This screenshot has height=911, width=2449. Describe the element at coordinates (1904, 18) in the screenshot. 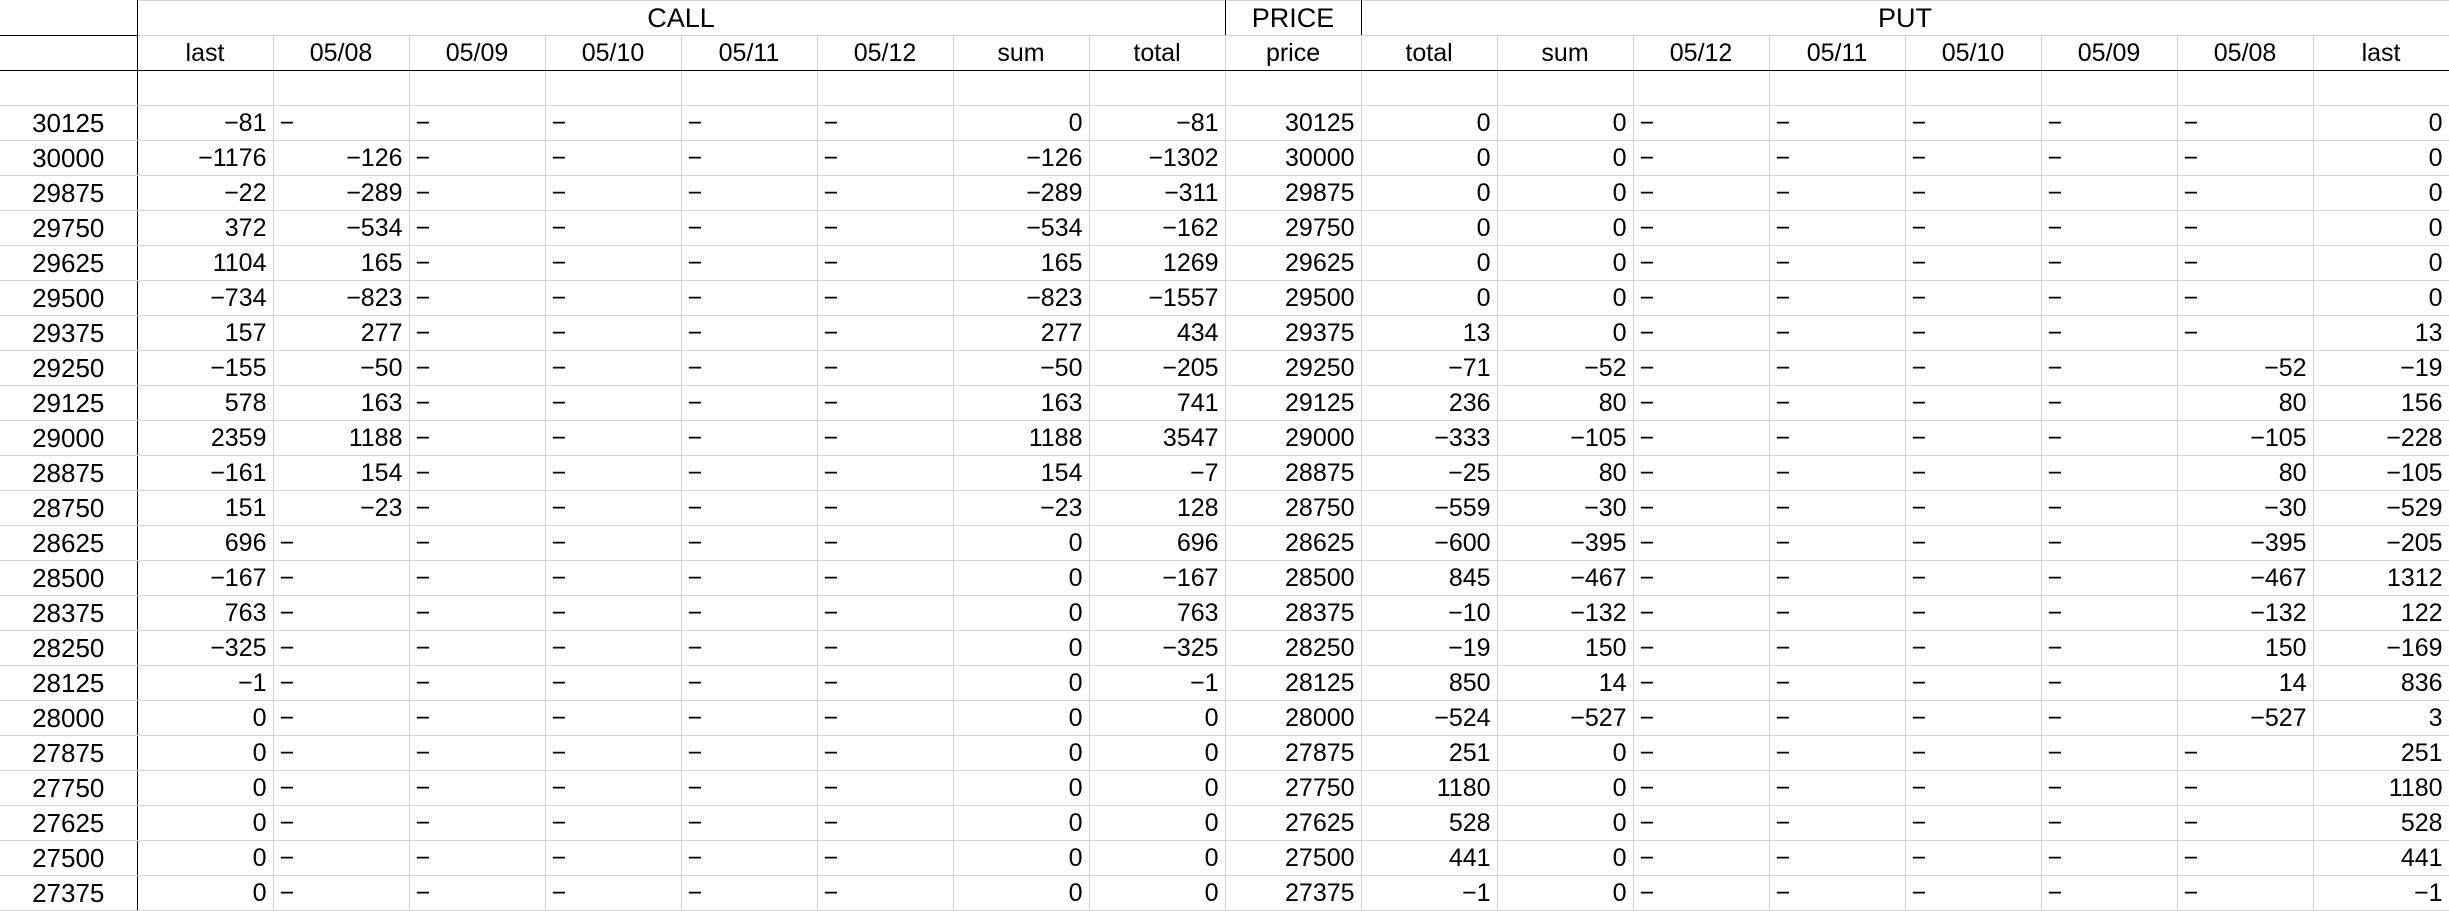

I see `put-group-header: PUT` at that location.